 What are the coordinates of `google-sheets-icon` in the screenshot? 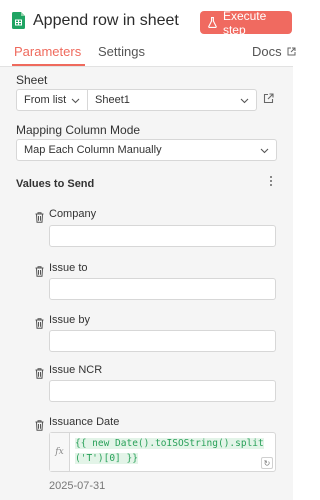 It's located at (18, 20).